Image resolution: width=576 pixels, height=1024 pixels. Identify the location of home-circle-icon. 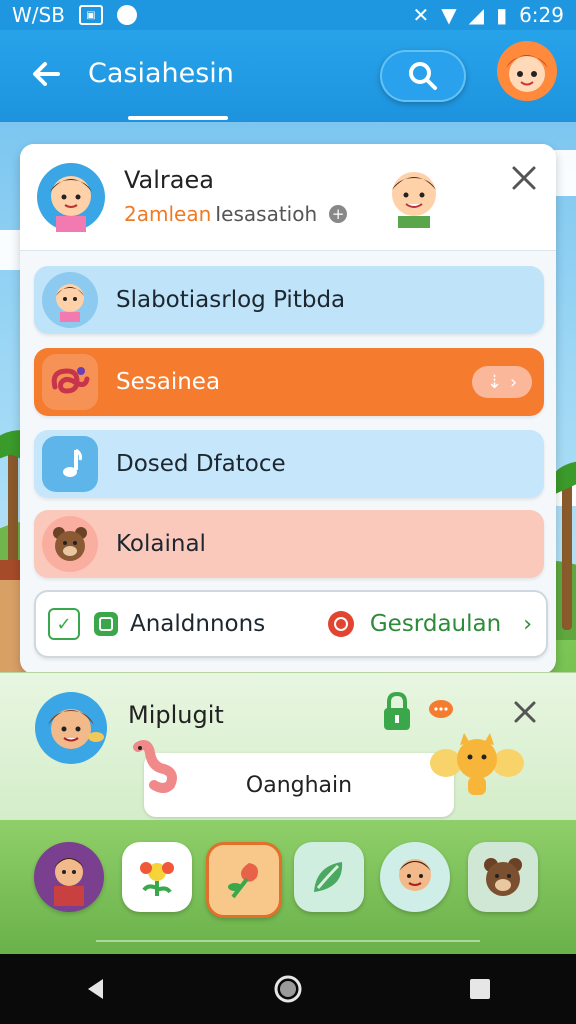
(288, 989).